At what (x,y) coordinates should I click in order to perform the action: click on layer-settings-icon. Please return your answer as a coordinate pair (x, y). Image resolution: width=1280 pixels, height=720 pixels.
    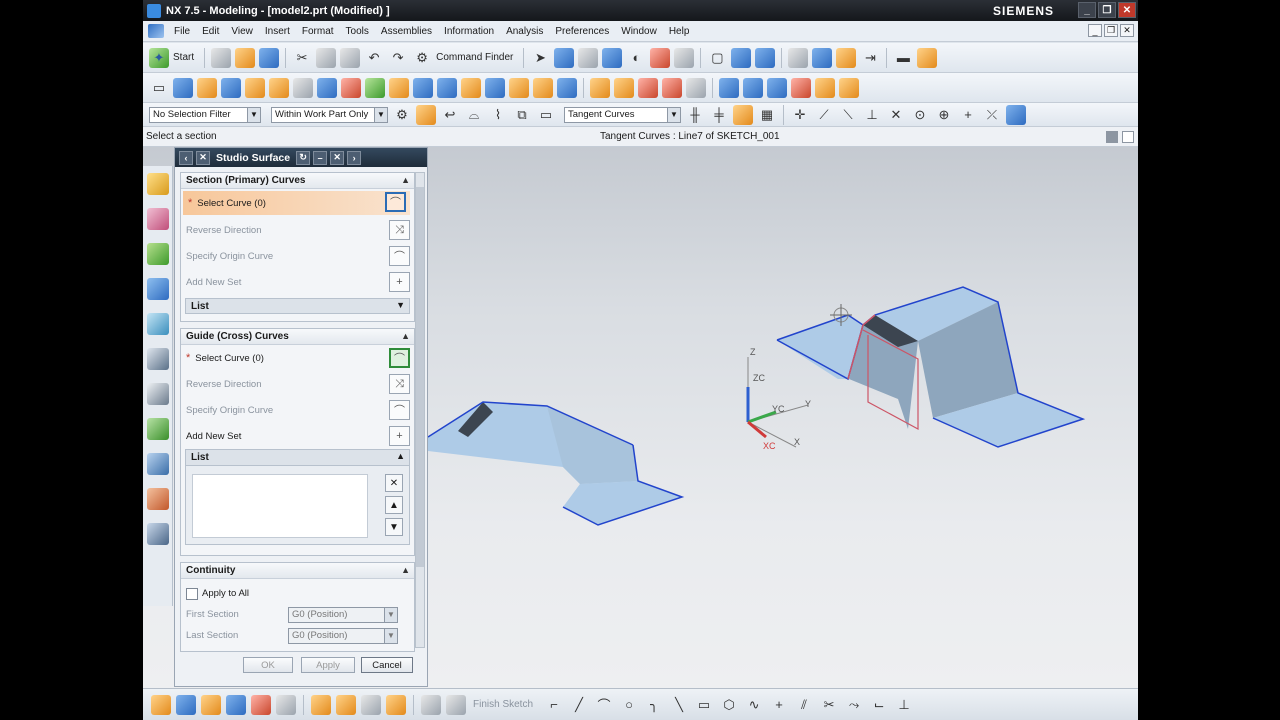
    Looking at the image, I should click on (211, 704).